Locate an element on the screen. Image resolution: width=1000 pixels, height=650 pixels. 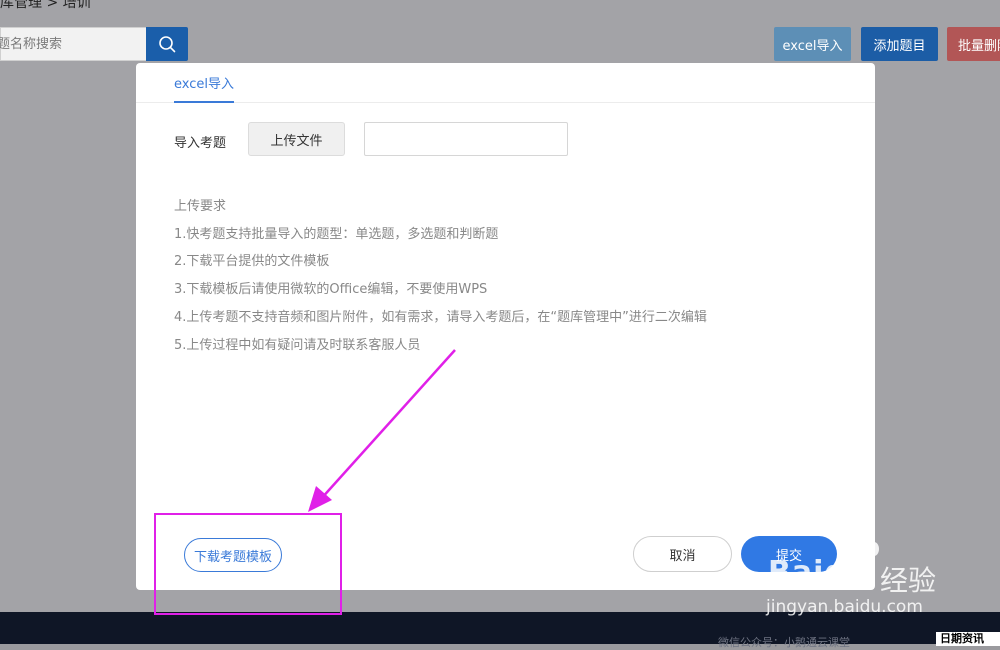
watermark-url: jingyan.baidu.com is located at coordinates (844, 607).